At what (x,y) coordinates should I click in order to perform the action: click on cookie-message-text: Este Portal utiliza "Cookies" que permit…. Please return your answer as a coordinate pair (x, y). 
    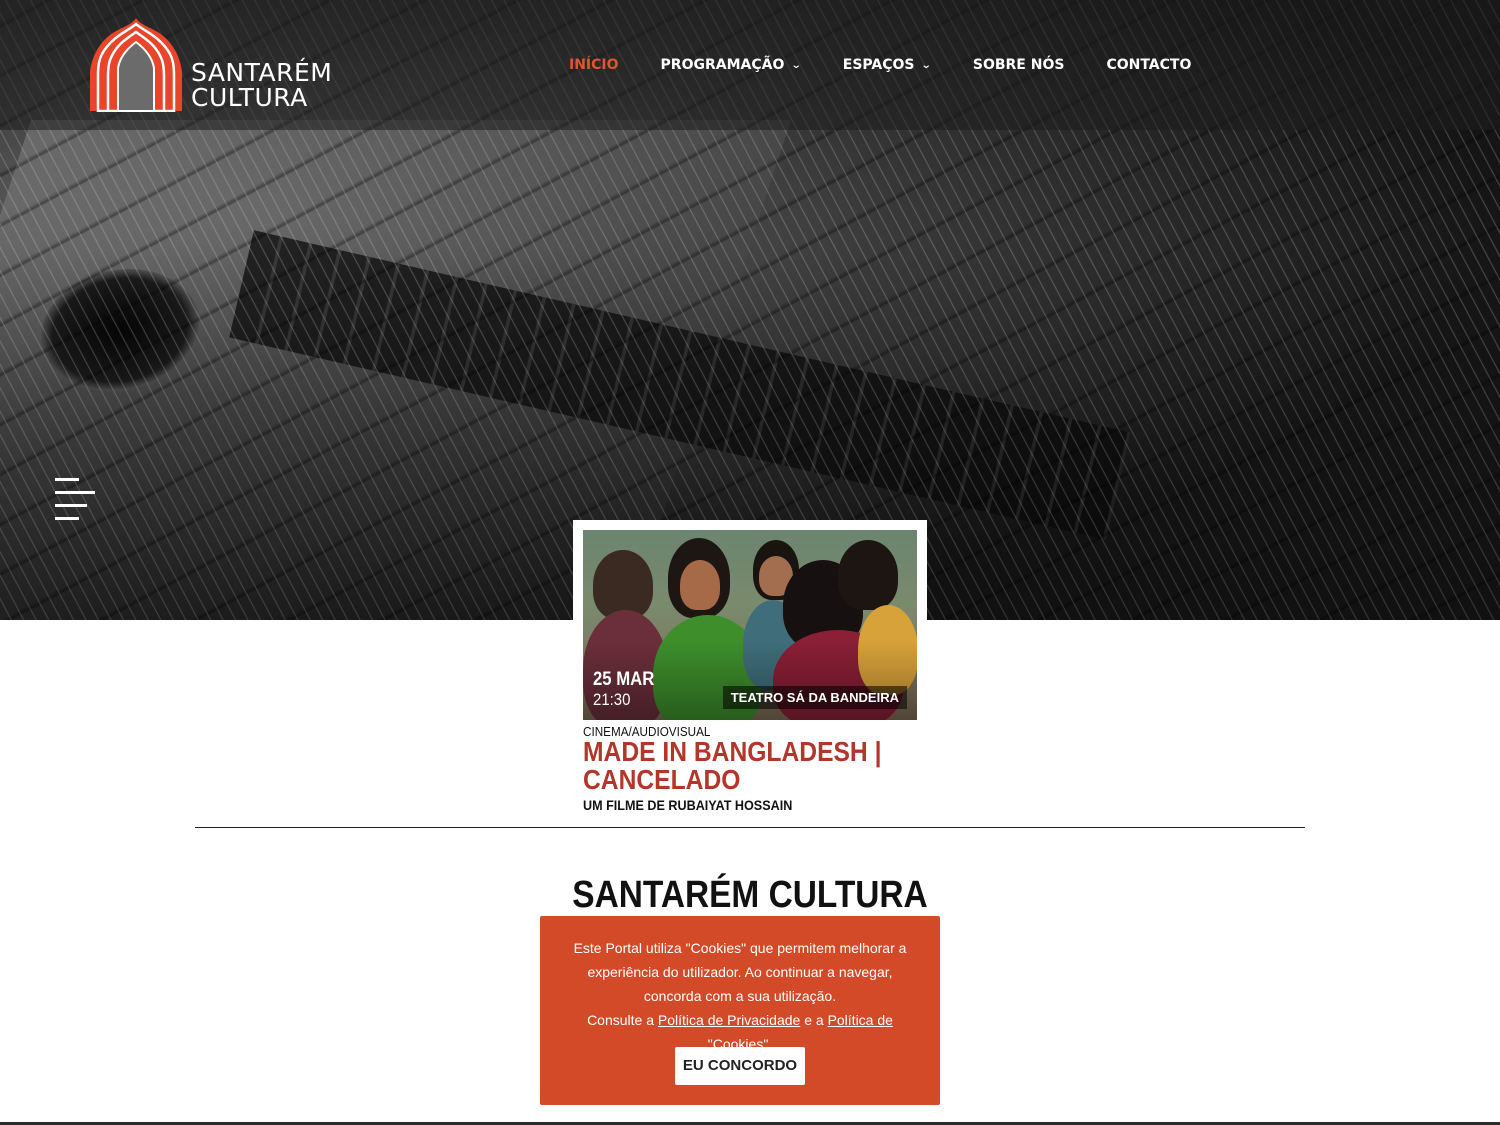
    Looking at the image, I should click on (740, 972).